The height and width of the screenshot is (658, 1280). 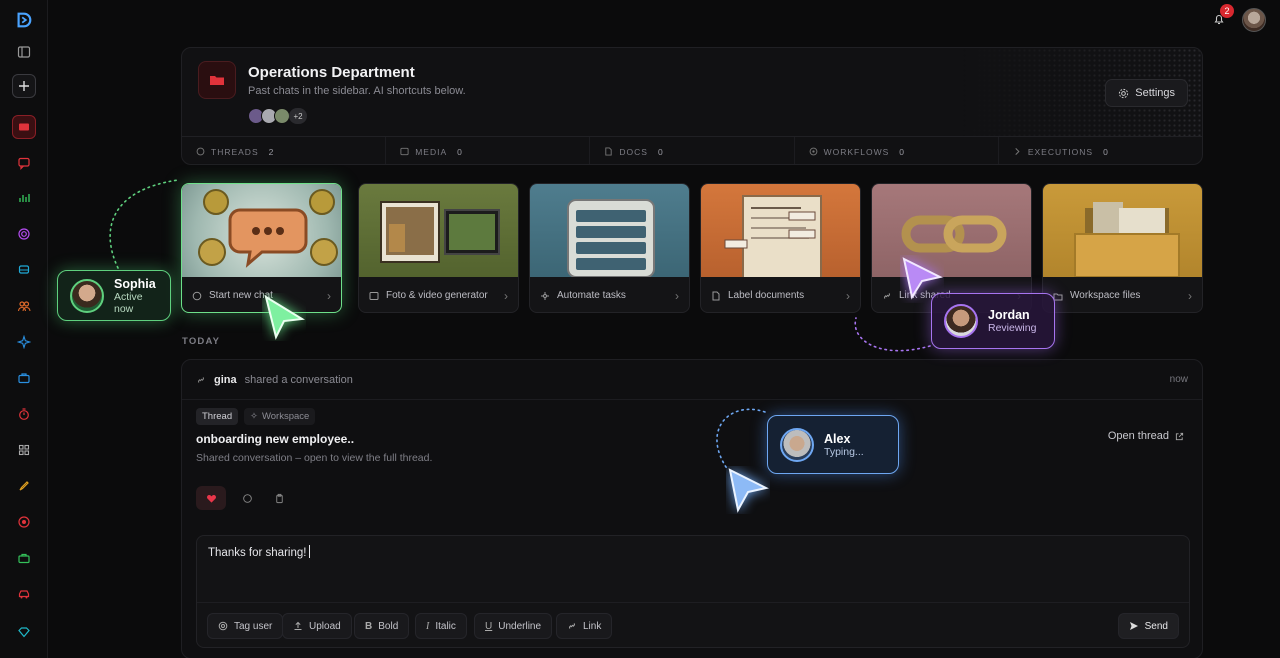 What do you see at coordinates (285, 317) in the screenshot?
I see `cursor-green-icon` at bounding box center [285, 317].